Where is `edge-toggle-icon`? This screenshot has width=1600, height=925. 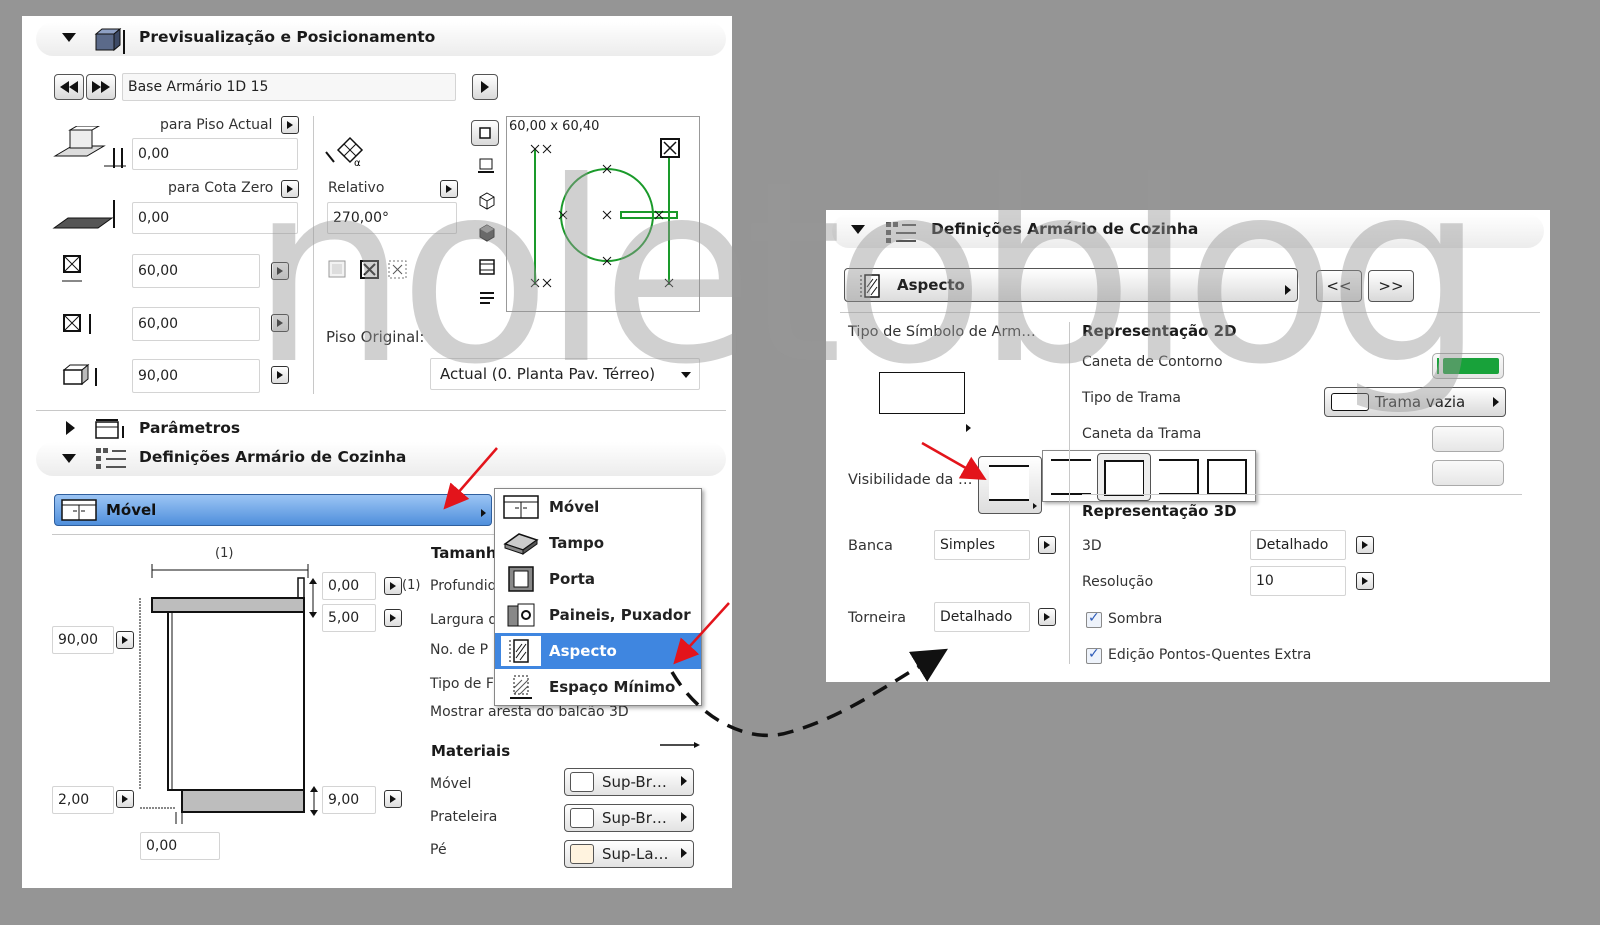 edge-toggle-icon is located at coordinates (681, 730).